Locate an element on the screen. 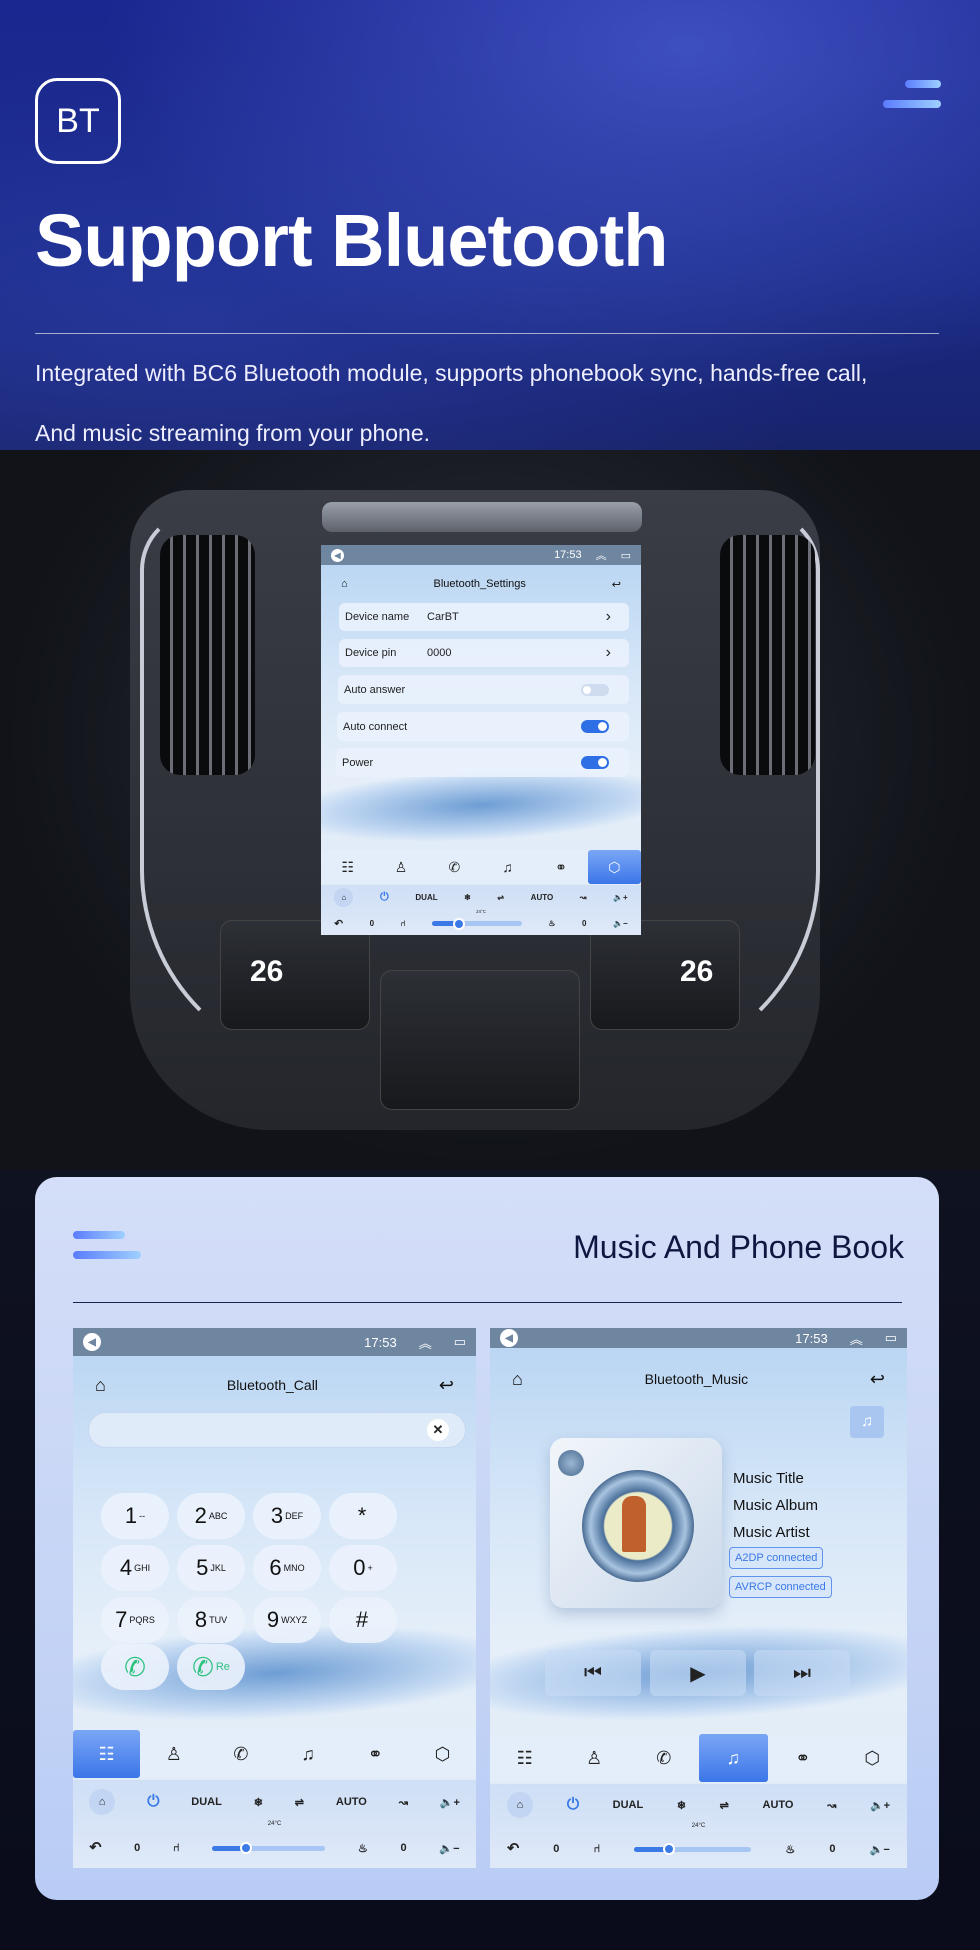 This screenshot has height=1950, width=980. keypad-key: * is located at coordinates (363, 1516).